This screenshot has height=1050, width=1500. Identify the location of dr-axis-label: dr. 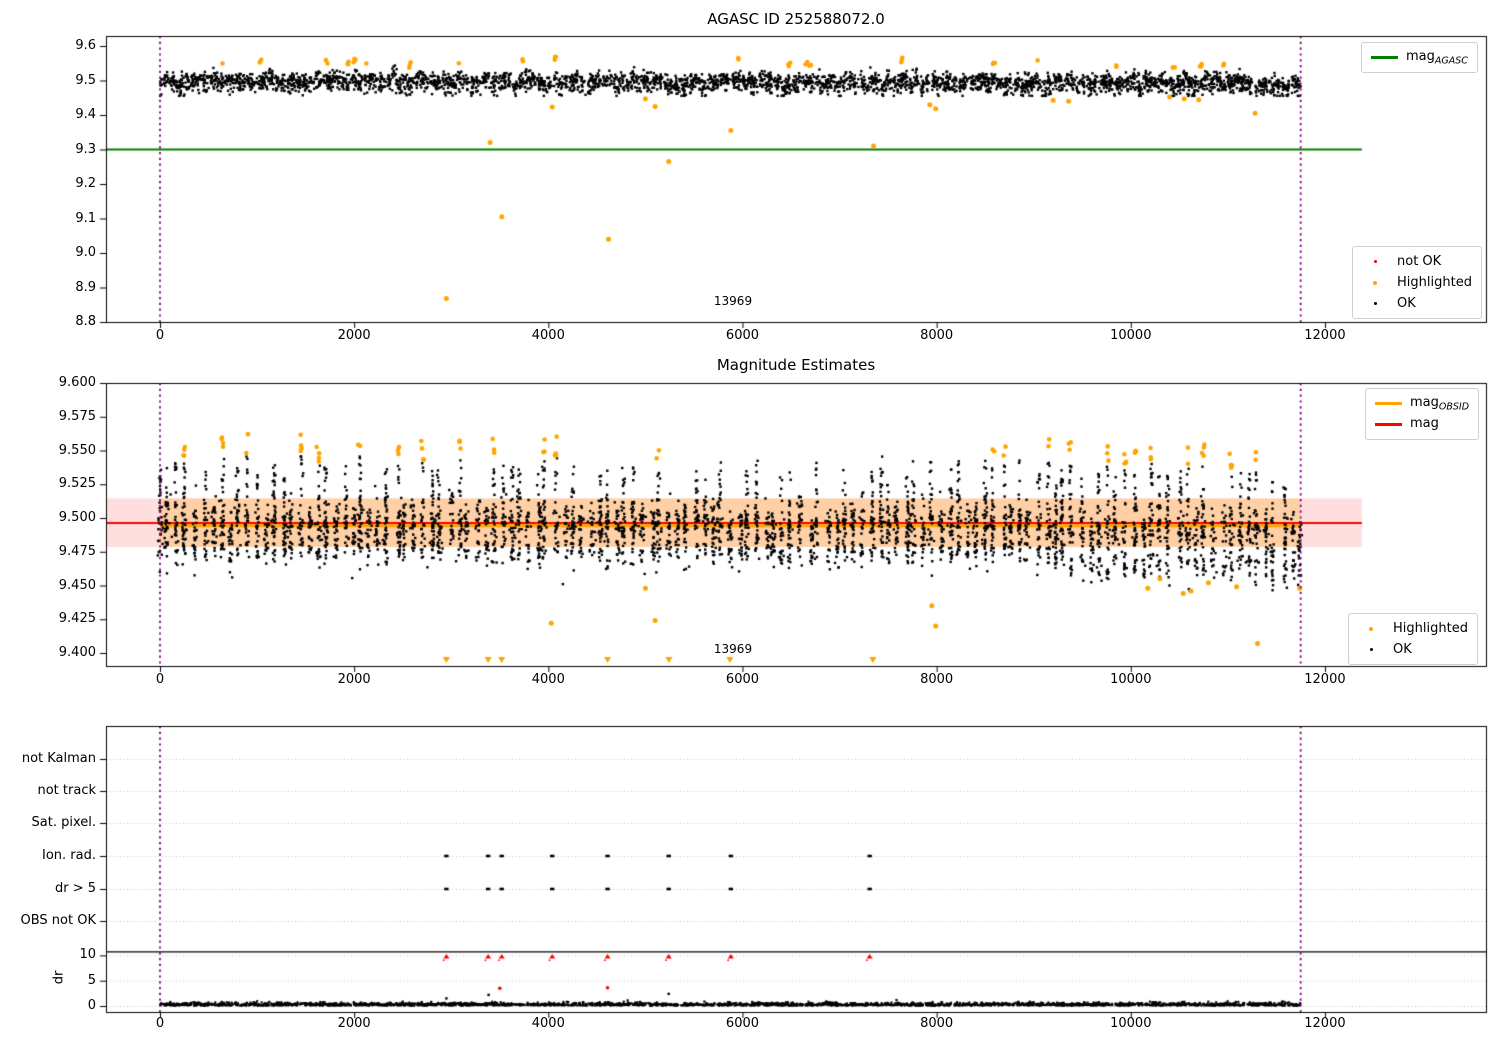
(59, 977).